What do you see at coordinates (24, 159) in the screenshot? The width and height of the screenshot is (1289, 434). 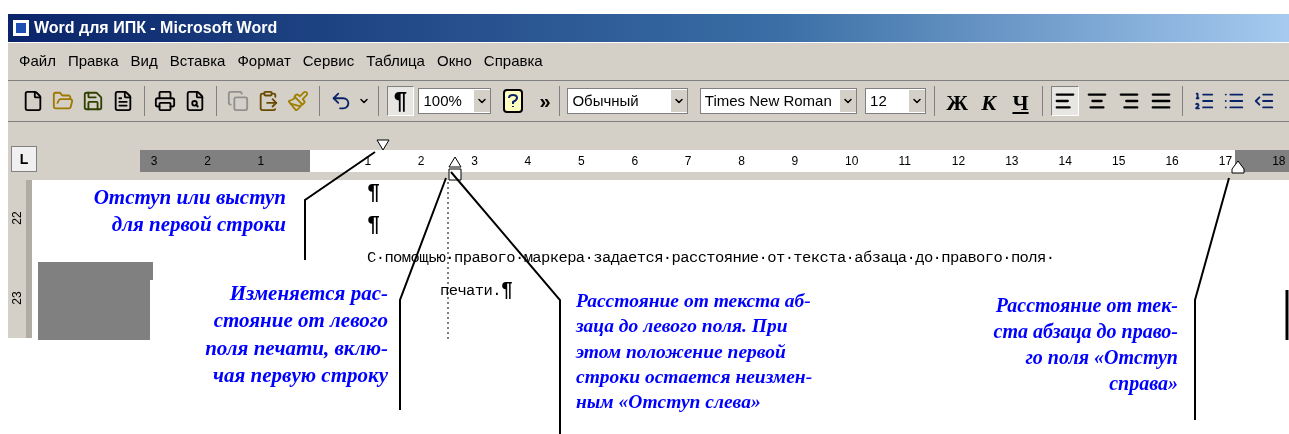 I see `tab-stop-button: L` at bounding box center [24, 159].